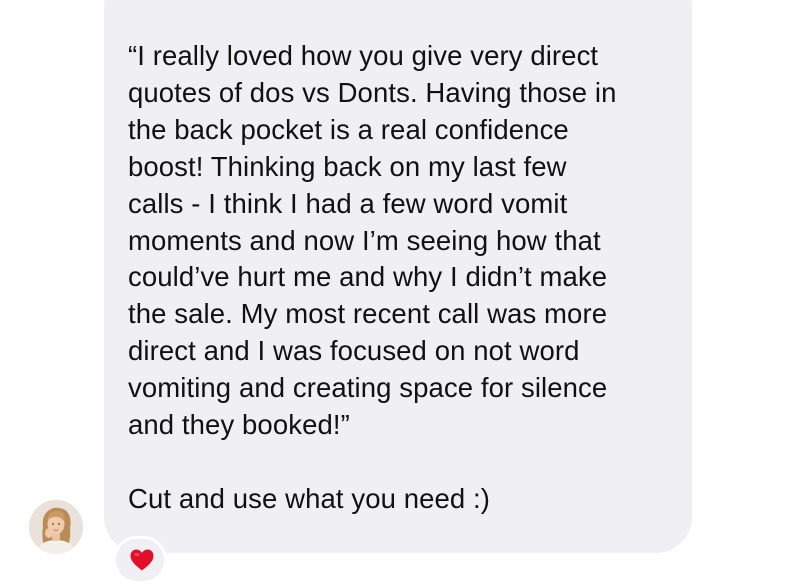 This screenshot has width=800, height=584. I want to click on heart-icon, so click(142, 560).